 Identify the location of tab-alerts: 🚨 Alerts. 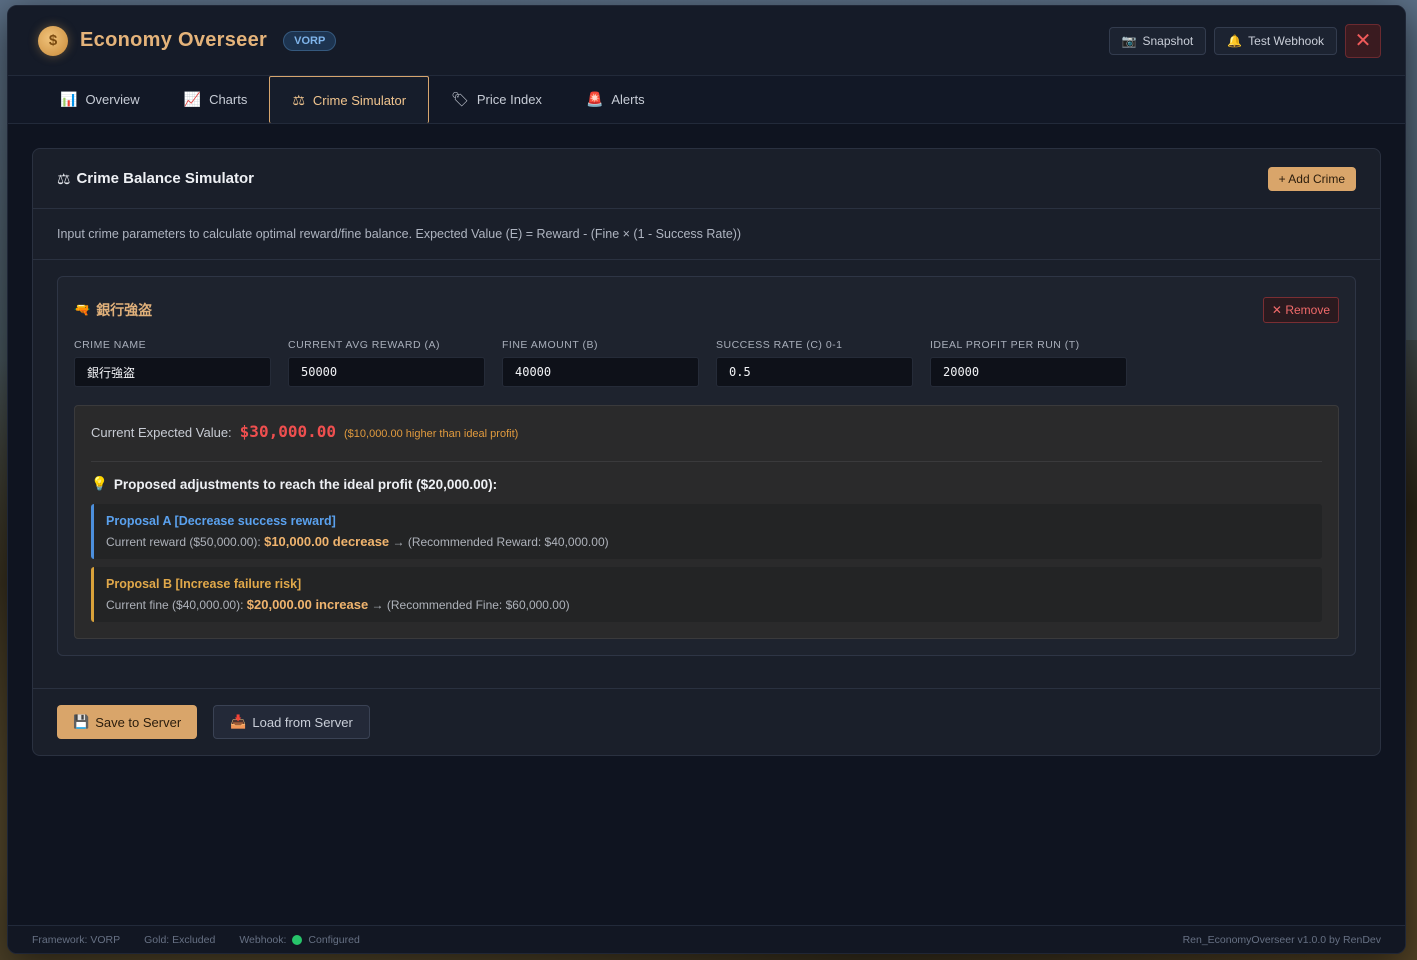
(615, 99).